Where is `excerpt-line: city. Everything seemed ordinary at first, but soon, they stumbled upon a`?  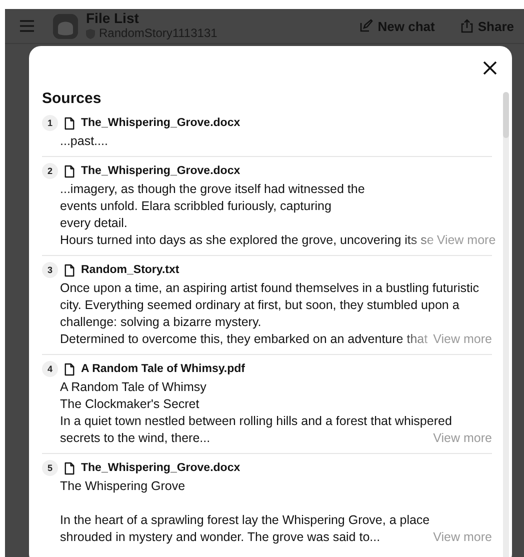
excerpt-line: city. Everything seemed ordinary at first, but soon, they stumbled upon a is located at coordinates (260, 305).